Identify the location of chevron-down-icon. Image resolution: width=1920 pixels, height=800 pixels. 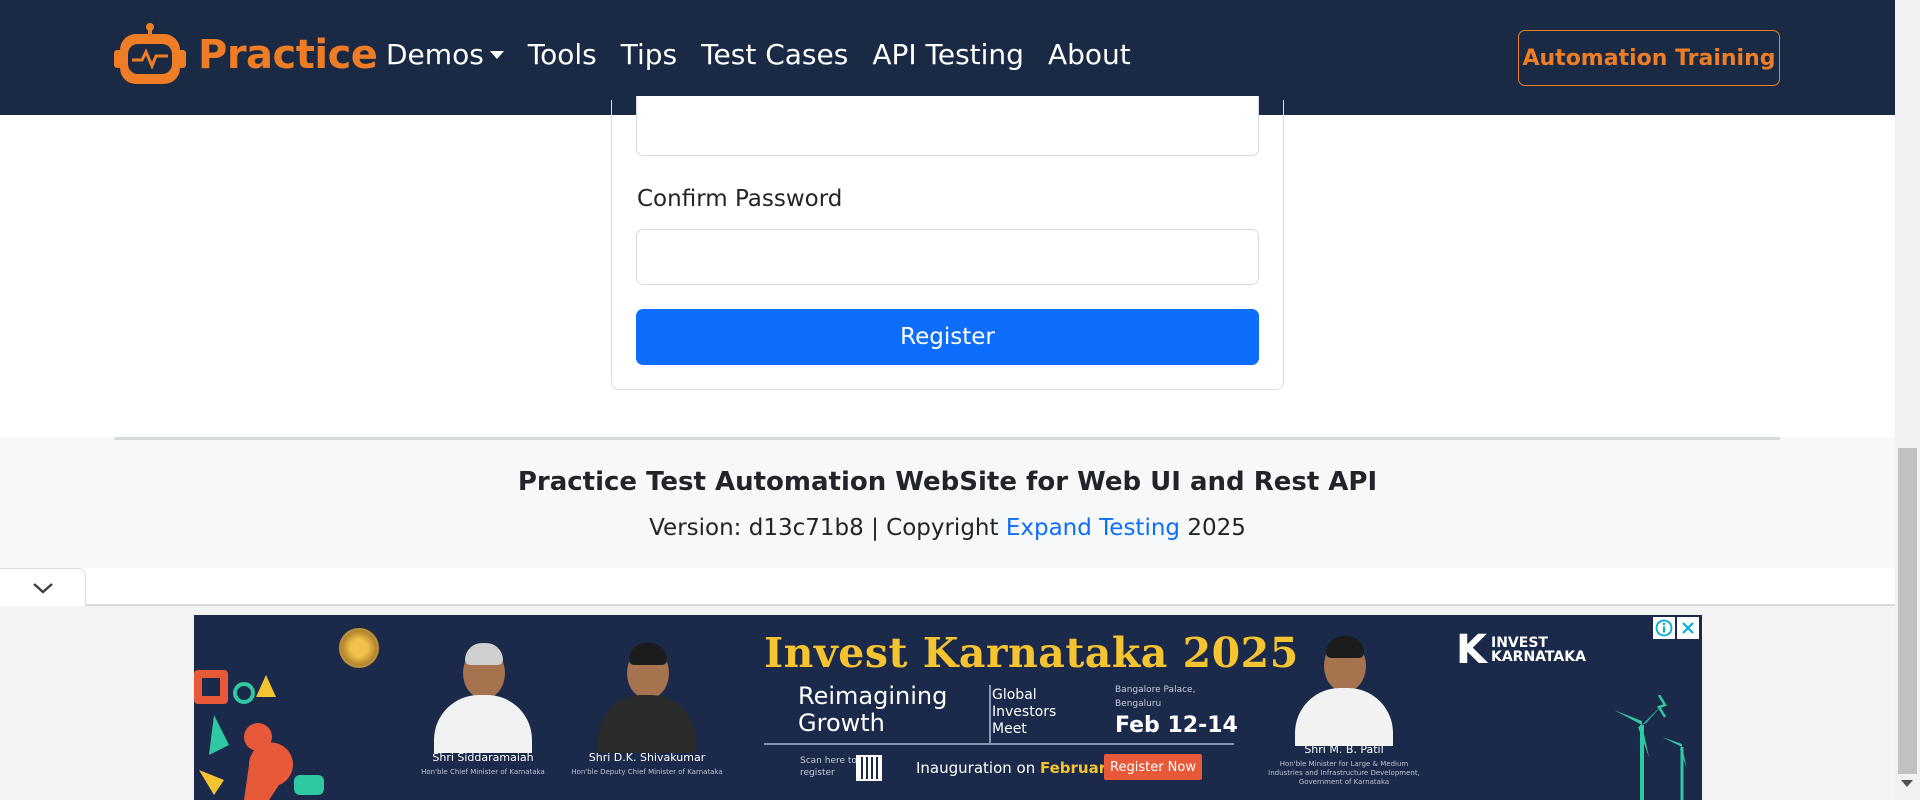
(42, 588).